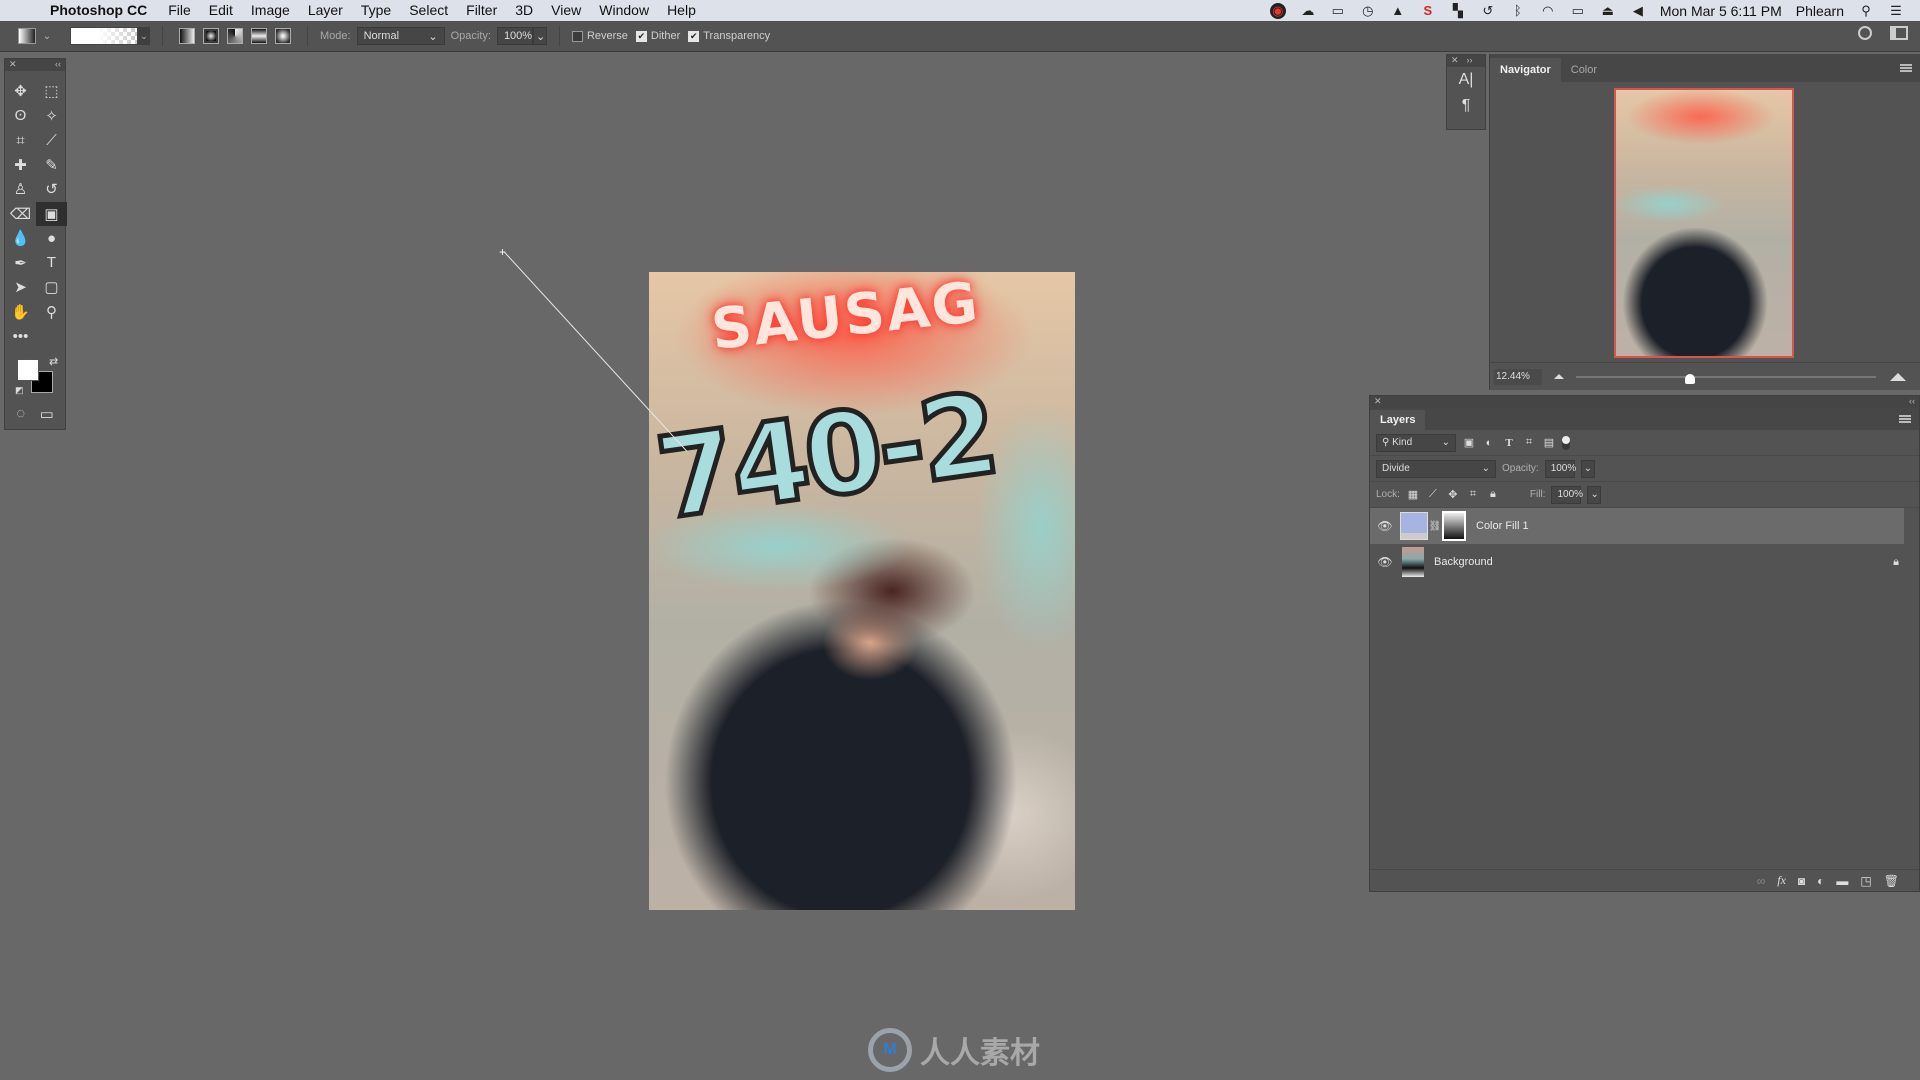  I want to click on brush-tool-icon: ✎, so click(51, 165).